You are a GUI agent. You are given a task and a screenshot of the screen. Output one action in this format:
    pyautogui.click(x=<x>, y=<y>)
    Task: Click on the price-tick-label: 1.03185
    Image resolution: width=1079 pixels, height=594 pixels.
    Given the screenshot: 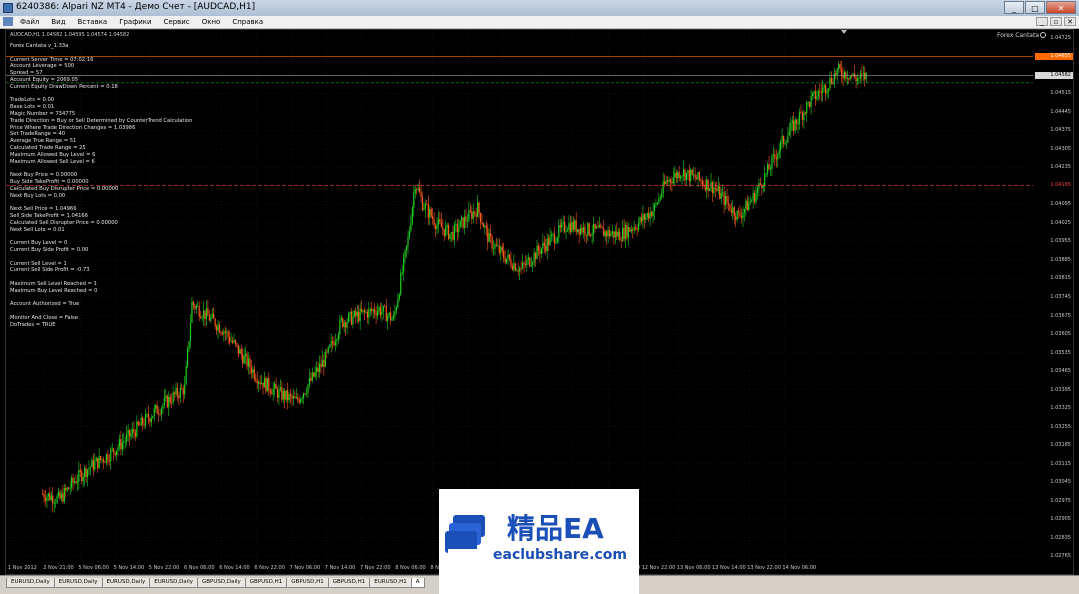 What is the action you would take?
    pyautogui.click(x=1060, y=445)
    